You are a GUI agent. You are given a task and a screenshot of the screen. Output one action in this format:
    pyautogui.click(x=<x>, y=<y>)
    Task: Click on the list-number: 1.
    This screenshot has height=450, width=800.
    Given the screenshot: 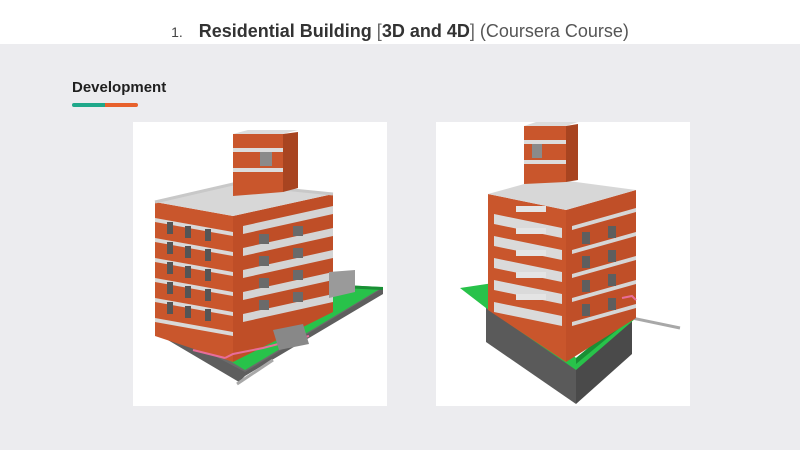 What is the action you would take?
    pyautogui.click(x=177, y=32)
    